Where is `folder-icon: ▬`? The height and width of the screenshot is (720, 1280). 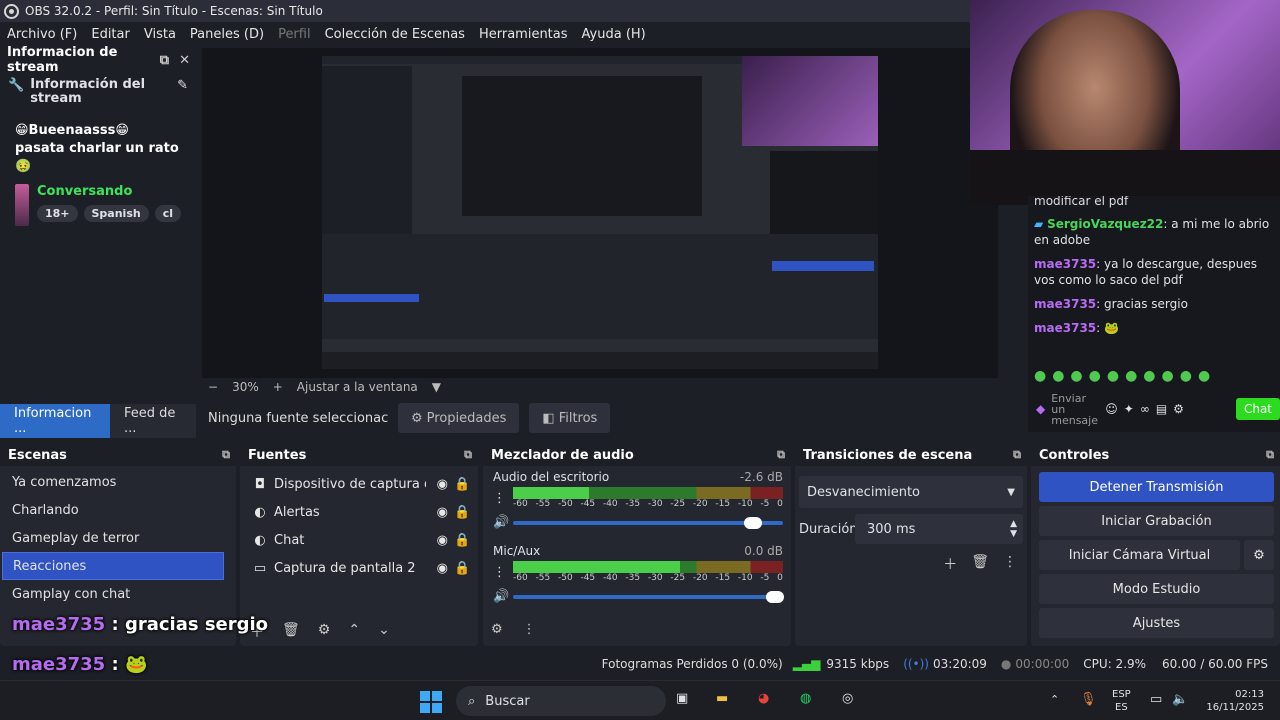 folder-icon: ▬ is located at coordinates (722, 698).